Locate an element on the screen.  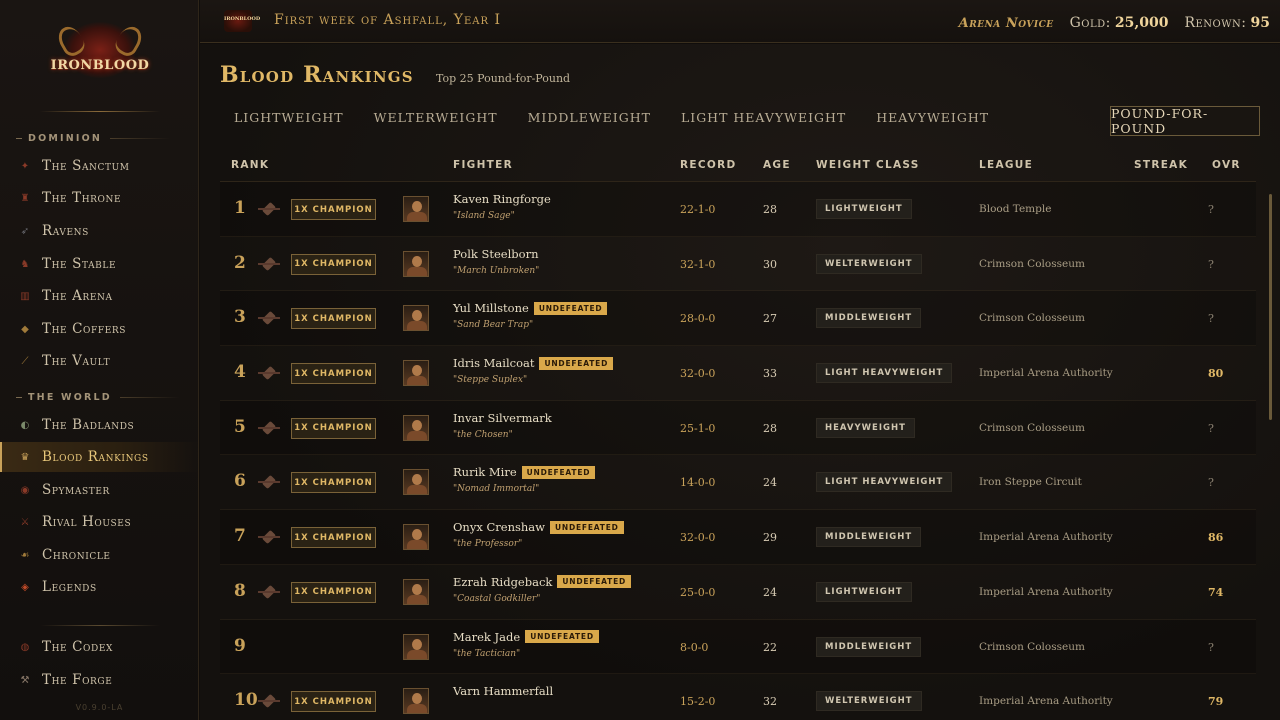
fighter-league: Blood Temple is located at coordinates (1015, 209).